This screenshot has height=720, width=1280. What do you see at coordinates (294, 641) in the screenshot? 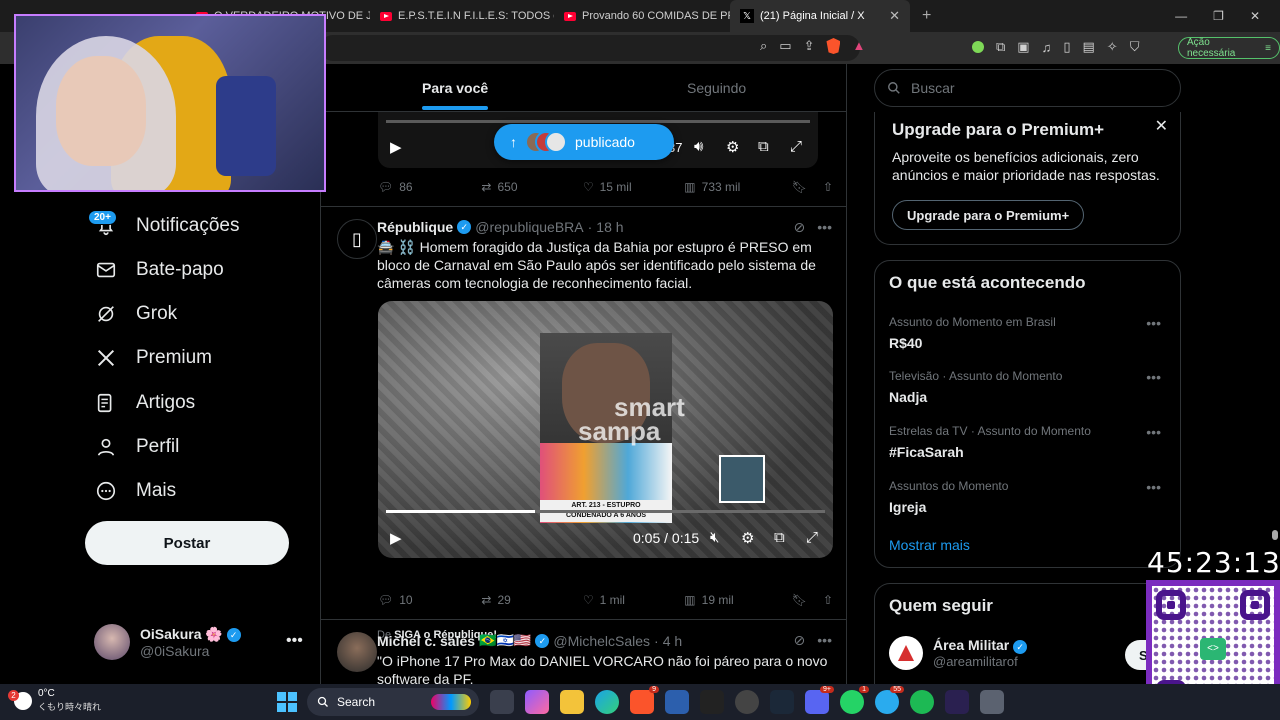
I see `account-more-icon: •••` at bounding box center [294, 641].